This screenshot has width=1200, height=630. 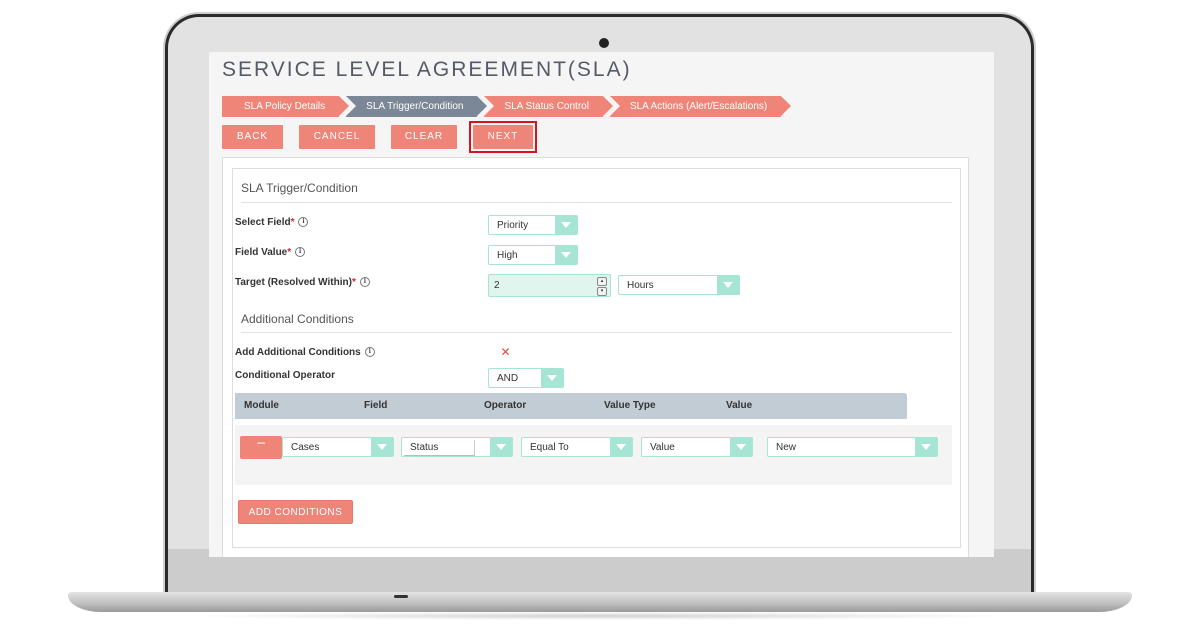 I want to click on clear-button: CLEAR, so click(x=424, y=137).